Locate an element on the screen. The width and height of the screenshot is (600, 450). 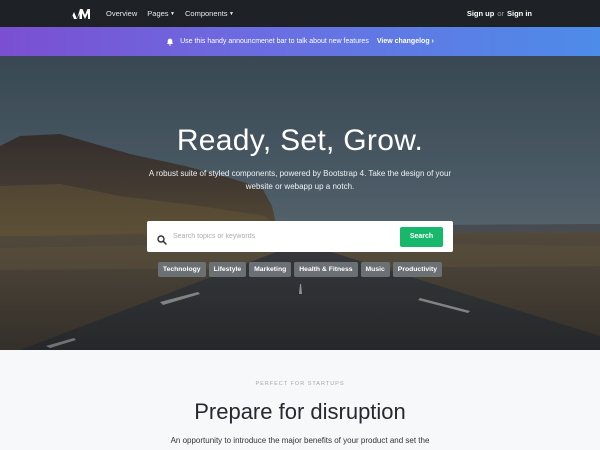
nav-link-components: Components ▼ is located at coordinates (209, 13).